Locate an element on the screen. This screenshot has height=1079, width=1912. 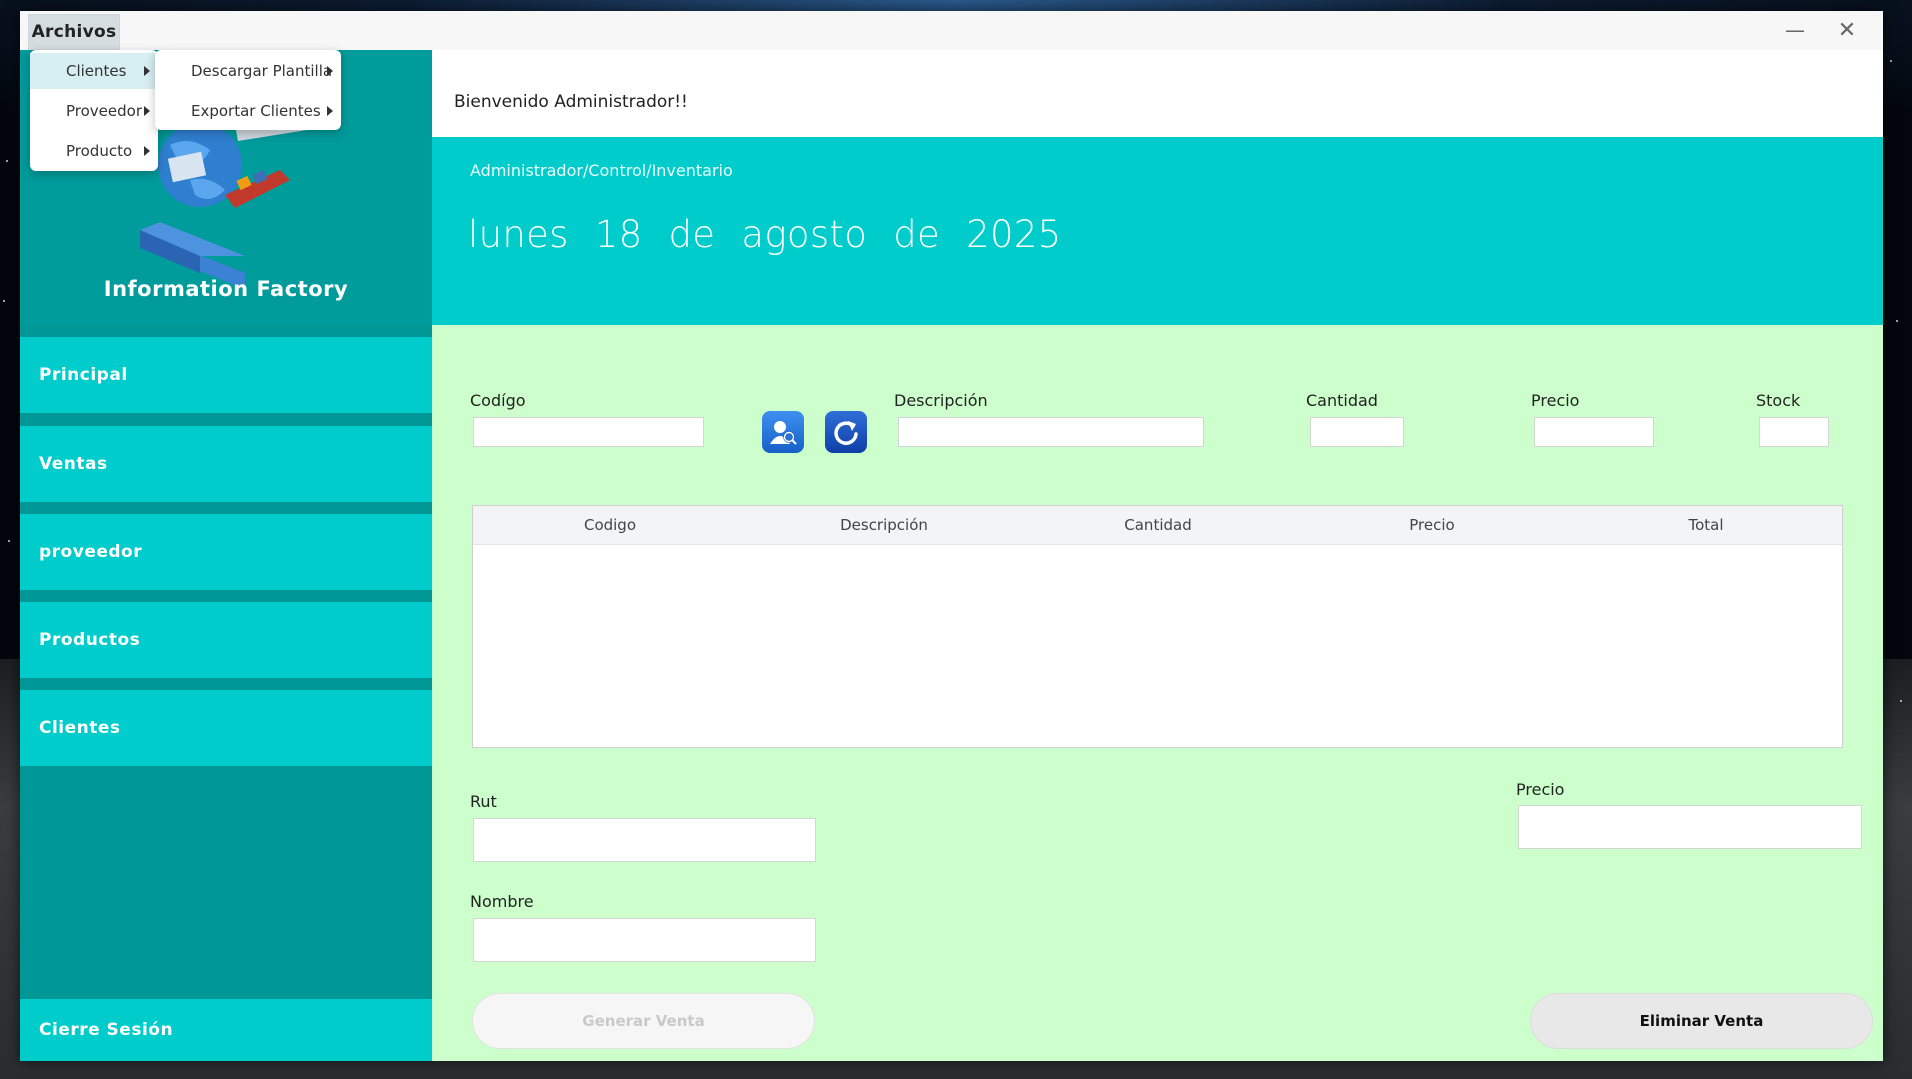
menu-item-exportar-clientes-label: Exportar Clientes is located at coordinates (256, 111).